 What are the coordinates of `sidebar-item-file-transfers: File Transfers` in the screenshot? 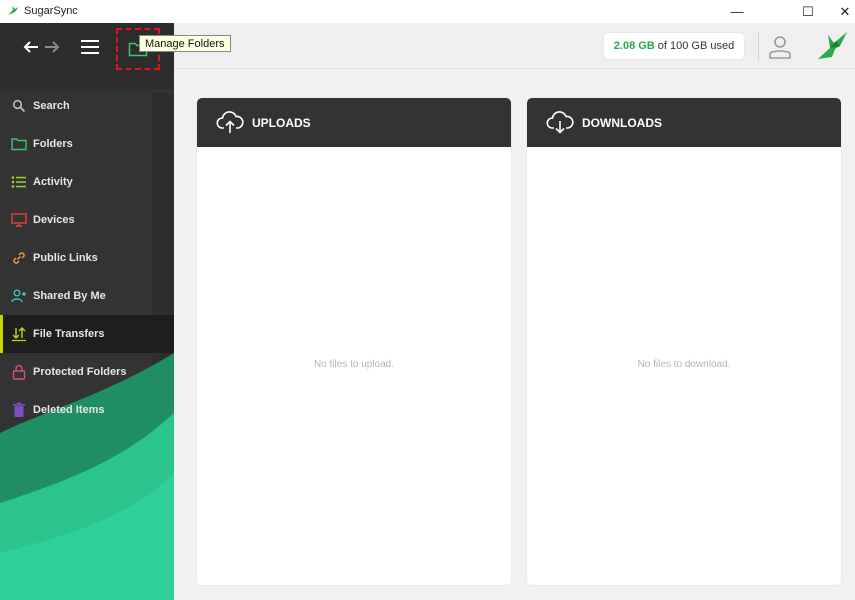 It's located at (87, 334).